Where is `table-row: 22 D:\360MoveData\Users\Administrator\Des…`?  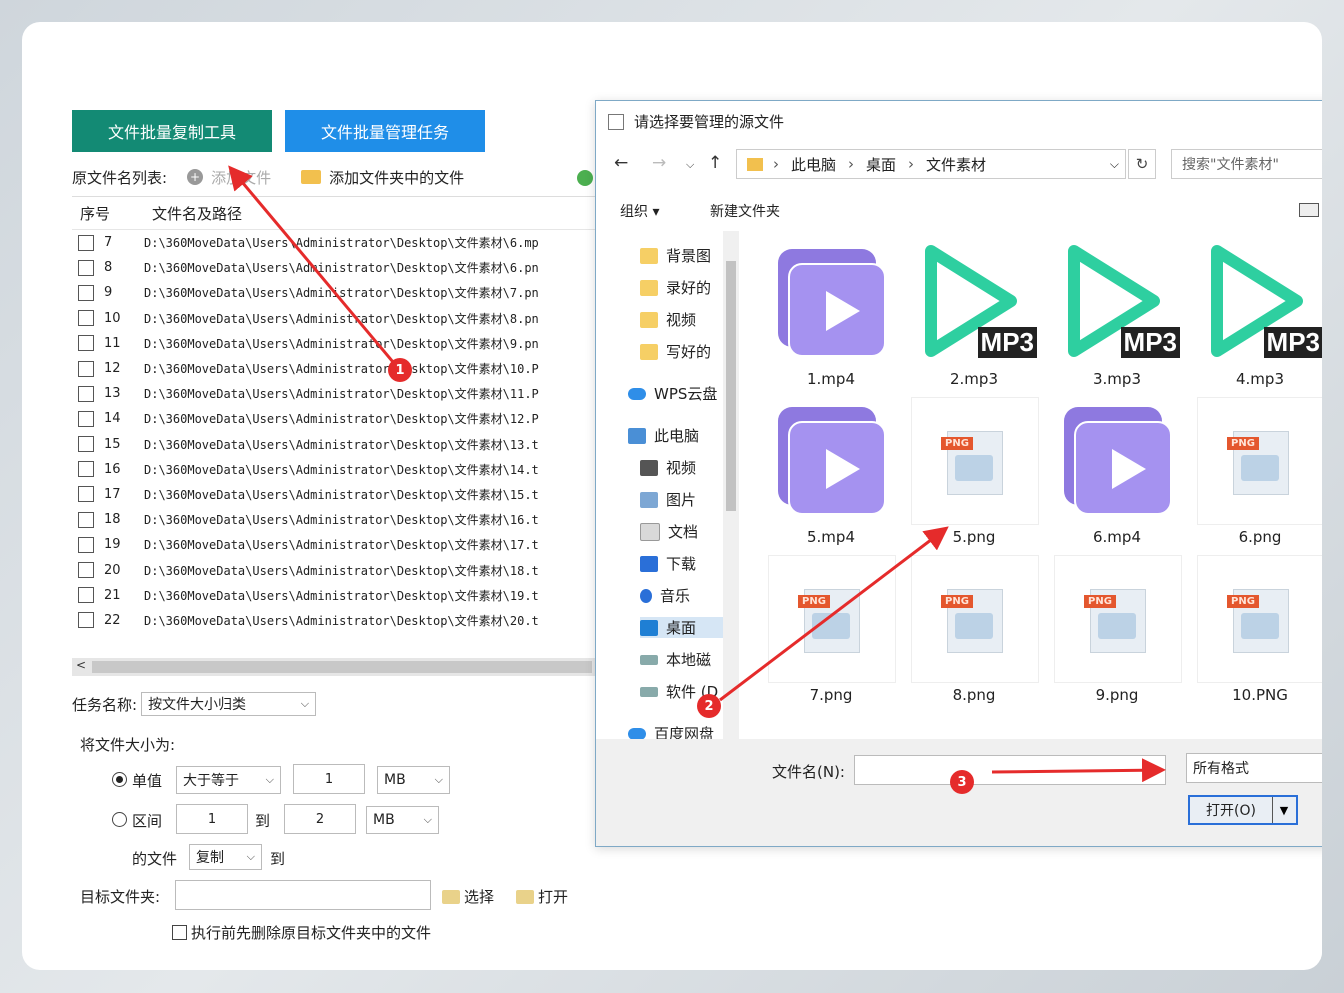
table-row: 22 D:\360MoveData\Users\Administrator\Des… is located at coordinates (334, 620).